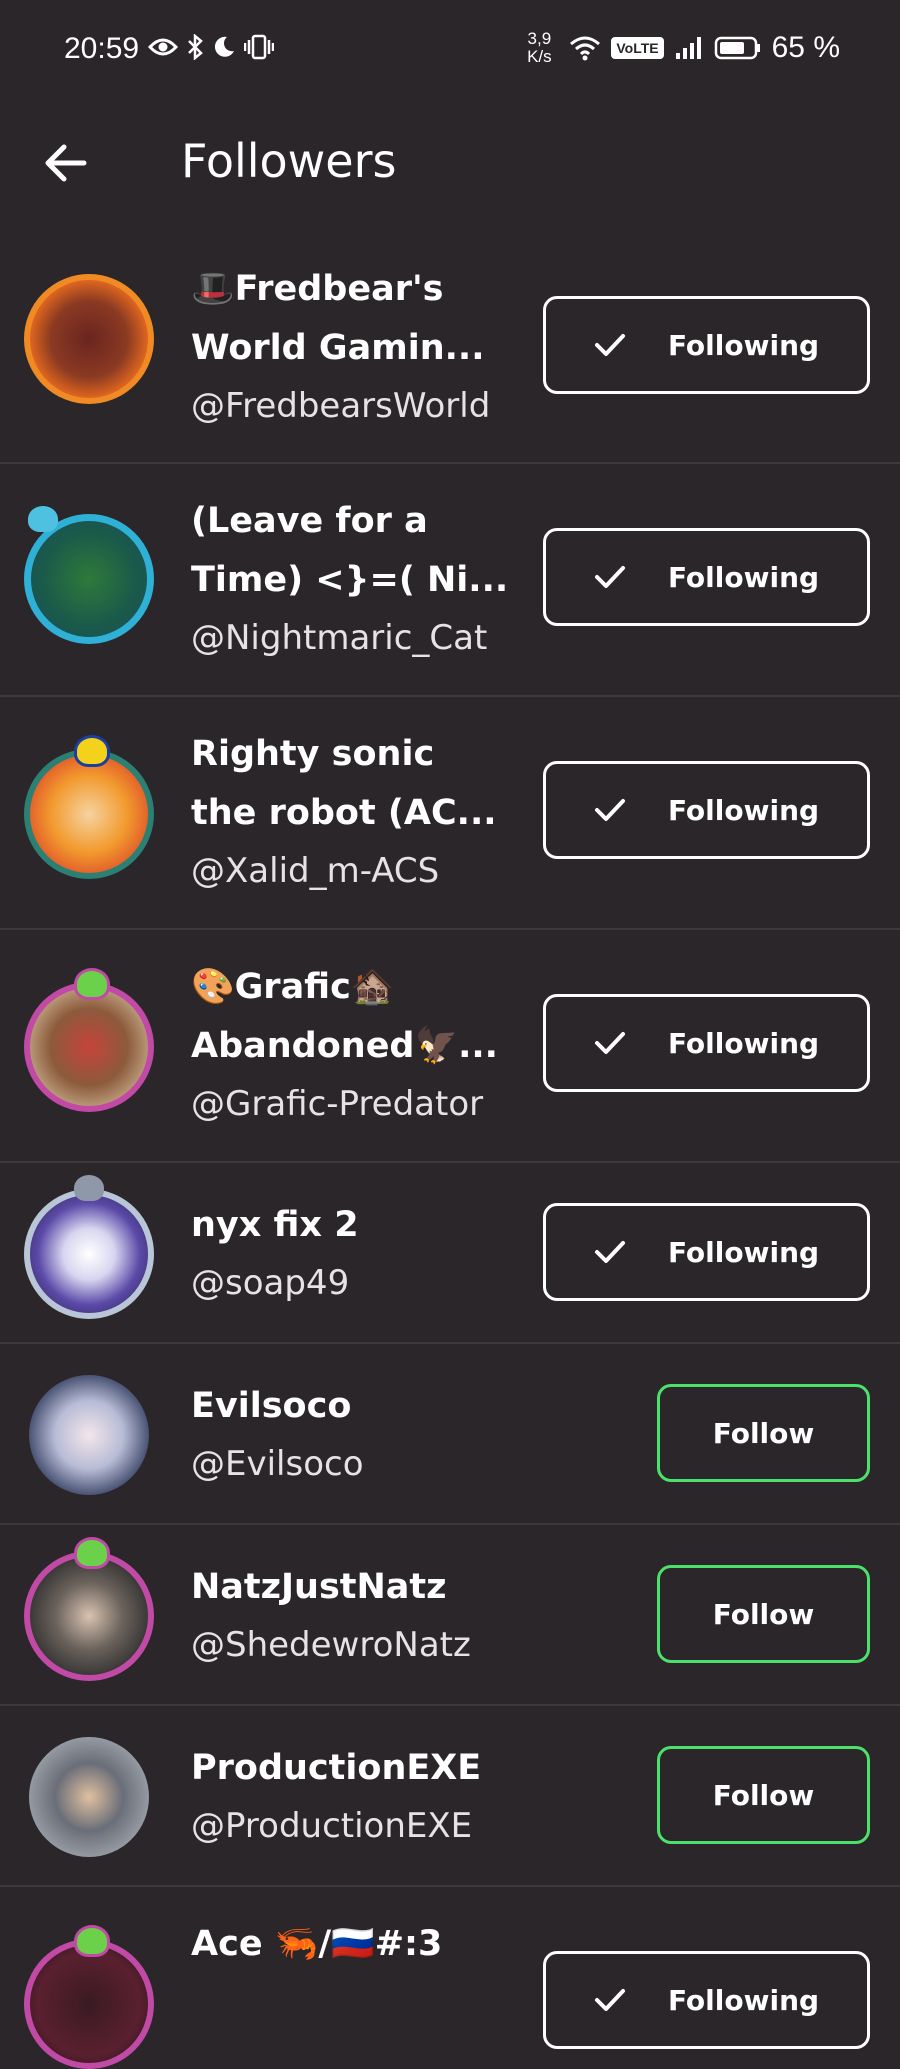  I want to click on follower-name: ProductionEXE, so click(336, 1768).